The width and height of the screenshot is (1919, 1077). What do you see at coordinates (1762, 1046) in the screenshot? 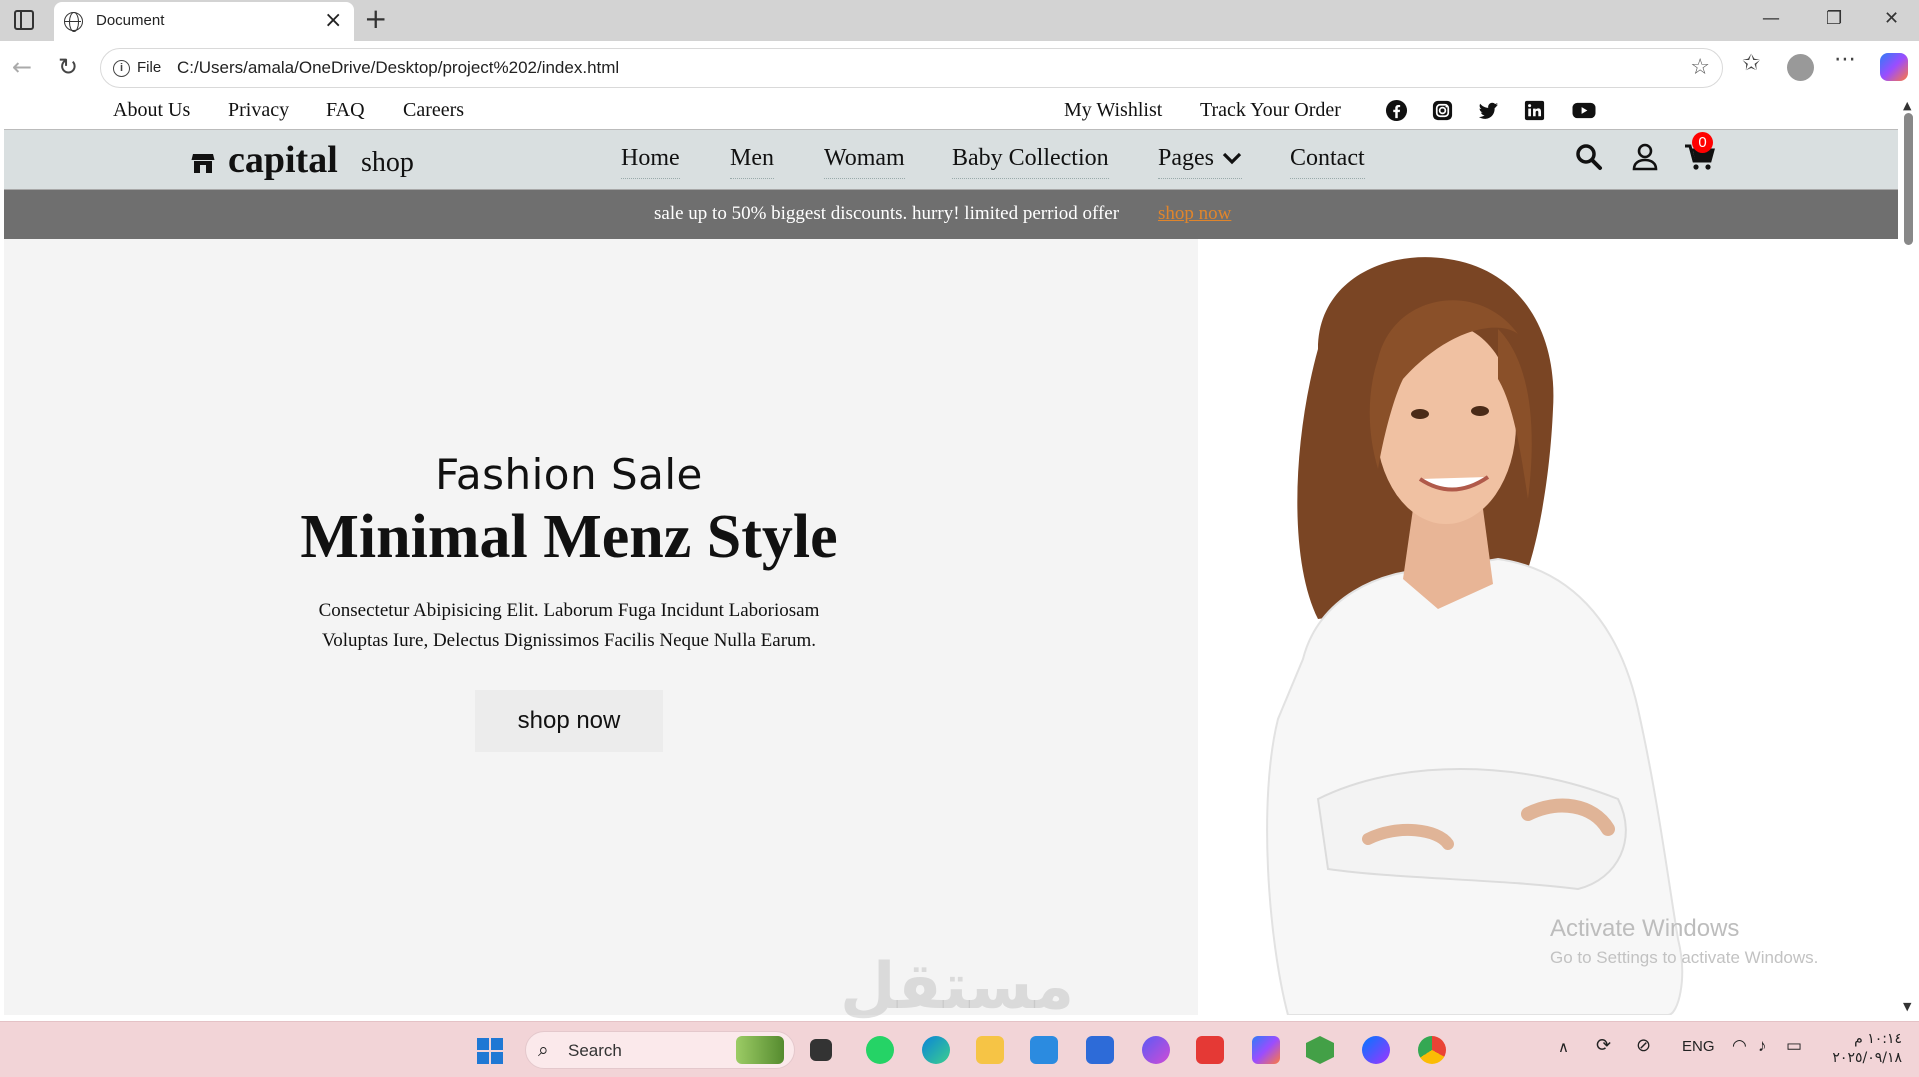
I see `volume-icon: ♪` at bounding box center [1762, 1046].